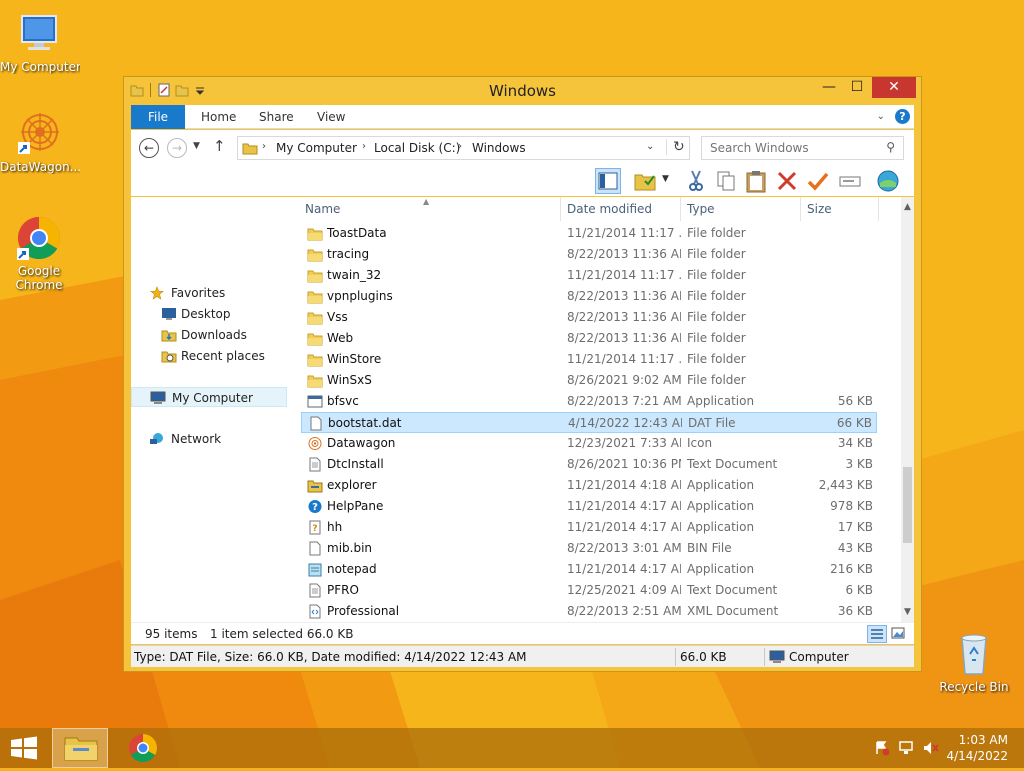  I want to click on file-type: DAT File, so click(712, 423).